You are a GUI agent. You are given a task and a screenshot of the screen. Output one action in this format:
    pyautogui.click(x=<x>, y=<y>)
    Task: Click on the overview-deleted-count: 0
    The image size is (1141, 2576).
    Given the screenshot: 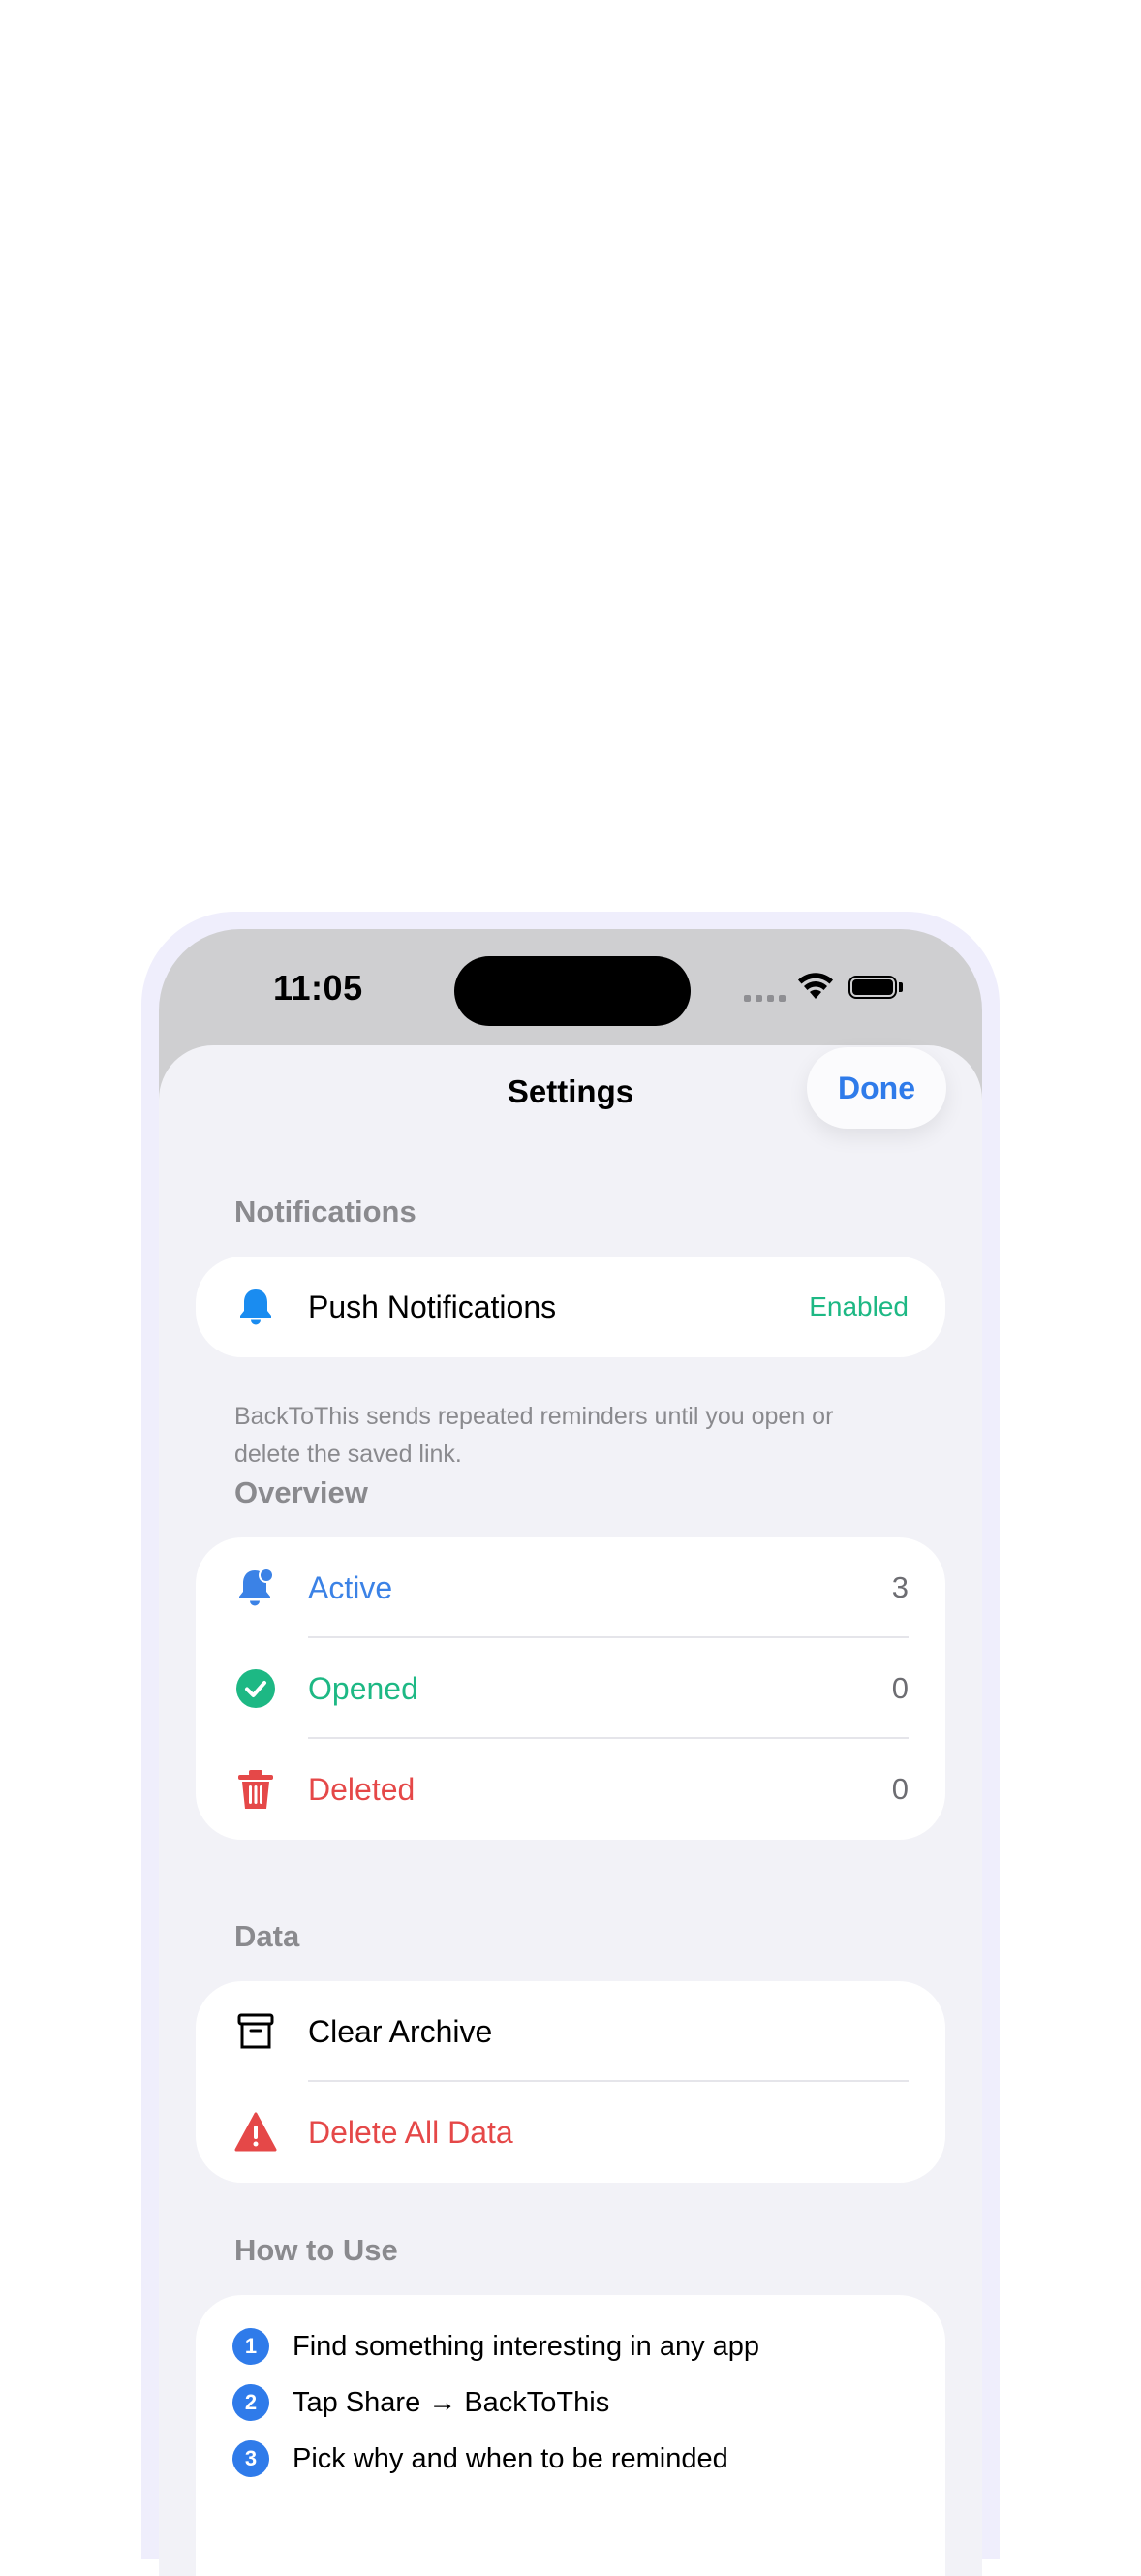 What is the action you would take?
    pyautogui.click(x=900, y=1789)
    